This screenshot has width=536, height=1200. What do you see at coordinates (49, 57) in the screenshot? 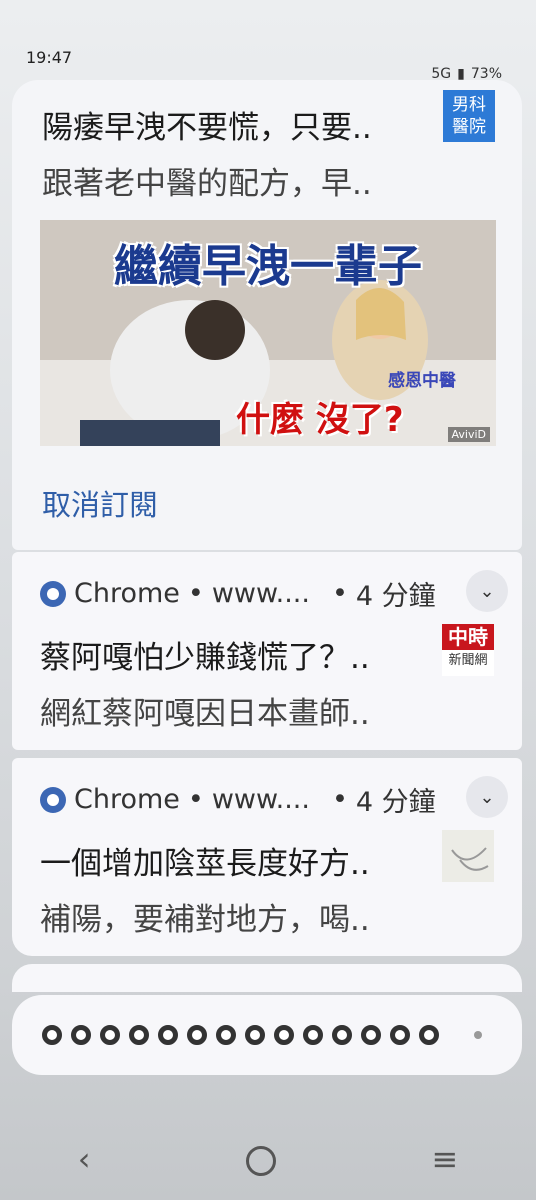
I see `clock: 19:47` at bounding box center [49, 57].